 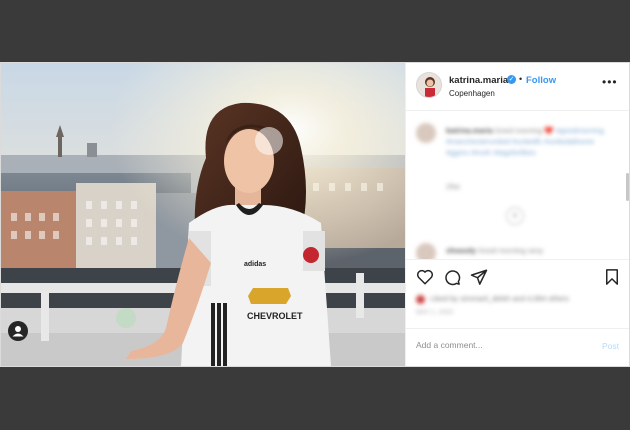 I want to click on bookmark-icon, so click(x=612, y=277).